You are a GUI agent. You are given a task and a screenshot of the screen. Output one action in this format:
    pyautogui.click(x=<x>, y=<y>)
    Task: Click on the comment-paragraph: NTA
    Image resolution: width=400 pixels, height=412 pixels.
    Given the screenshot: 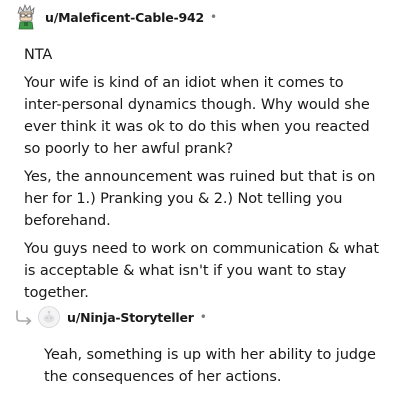 What is the action you would take?
    pyautogui.click(x=38, y=55)
    